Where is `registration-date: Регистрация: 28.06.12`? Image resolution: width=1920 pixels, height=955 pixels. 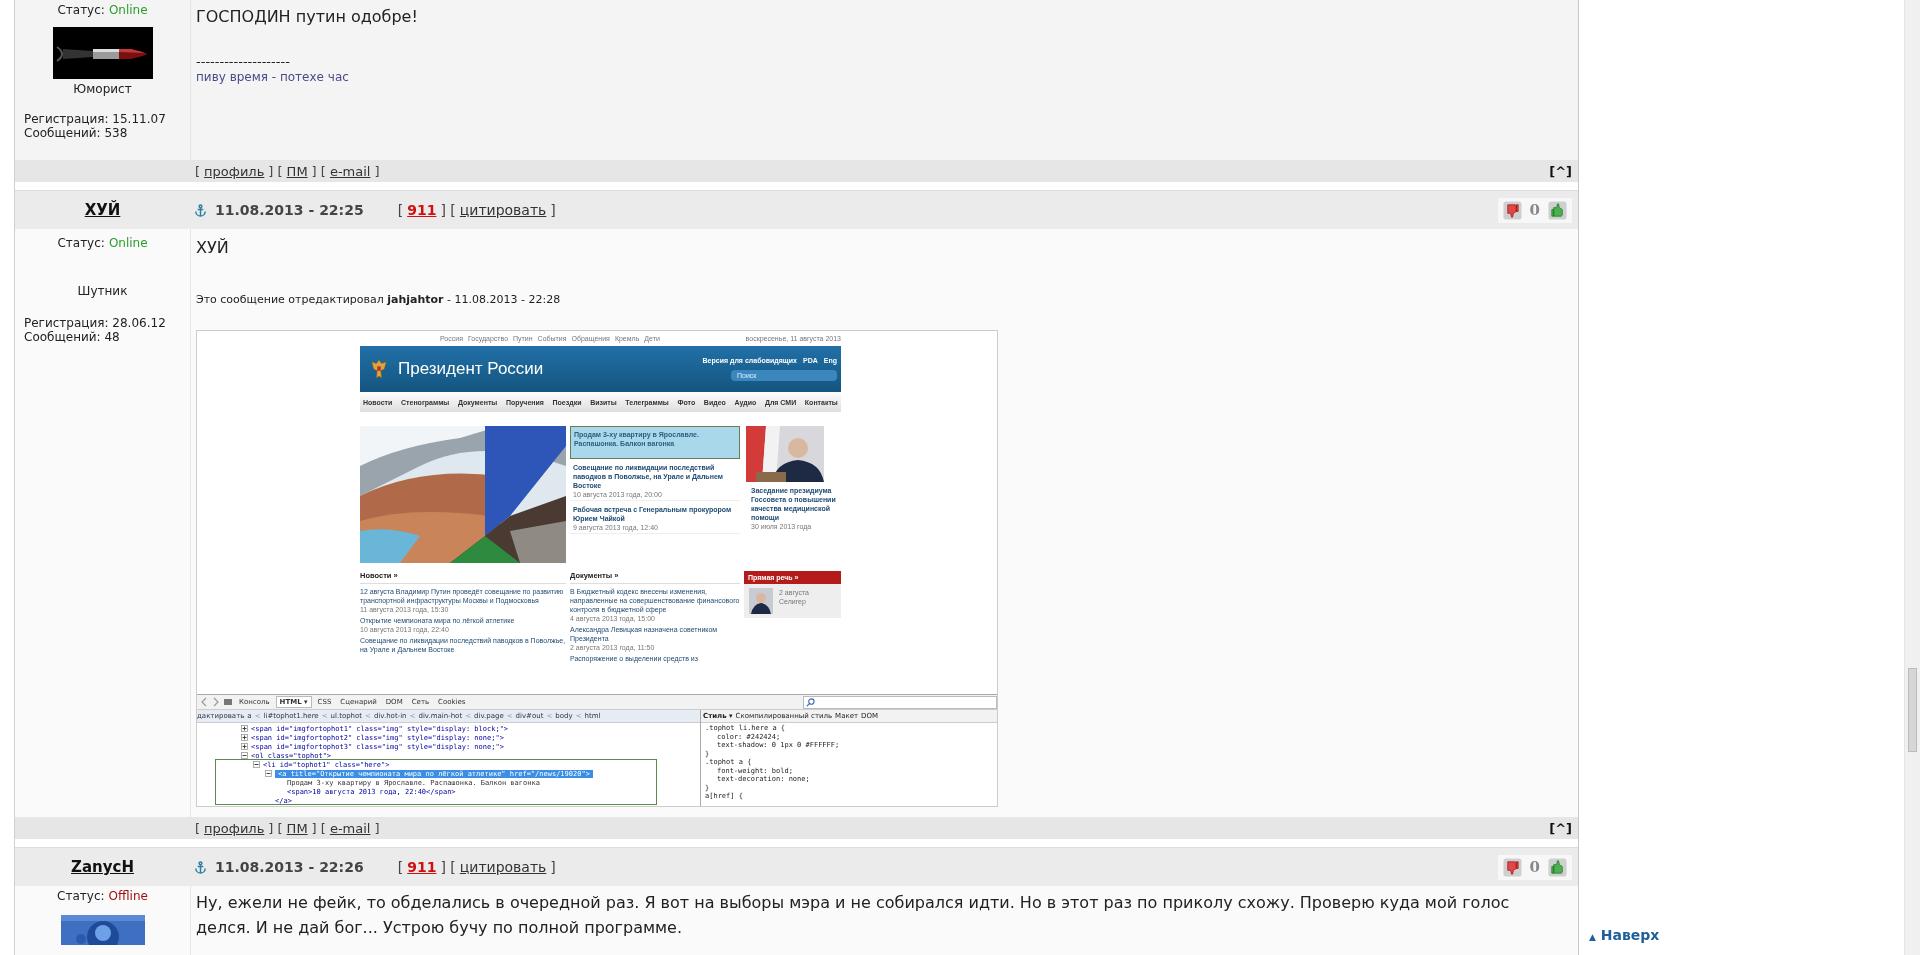 registration-date: Регистрация: 28.06.12 is located at coordinates (94, 323).